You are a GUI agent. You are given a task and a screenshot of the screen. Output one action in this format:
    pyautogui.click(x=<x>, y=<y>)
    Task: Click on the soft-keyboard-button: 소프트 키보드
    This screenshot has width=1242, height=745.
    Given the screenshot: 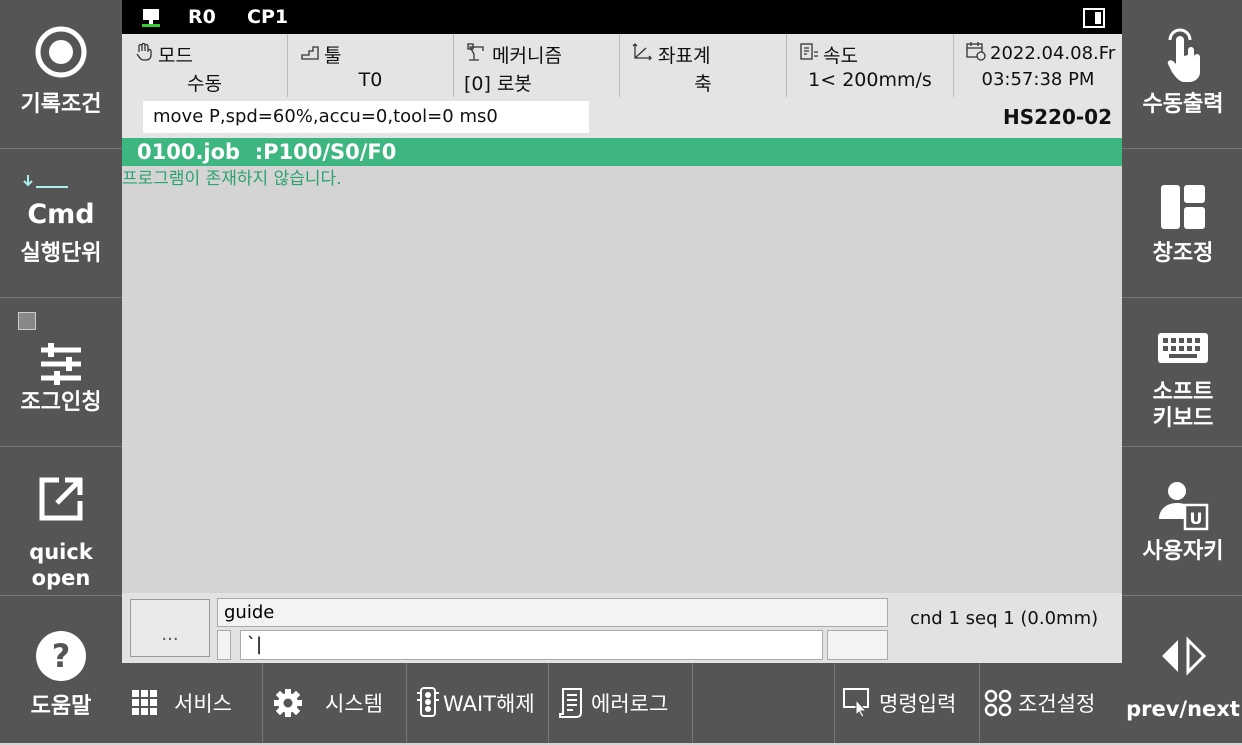 What is the action you would take?
    pyautogui.click(x=1182, y=372)
    